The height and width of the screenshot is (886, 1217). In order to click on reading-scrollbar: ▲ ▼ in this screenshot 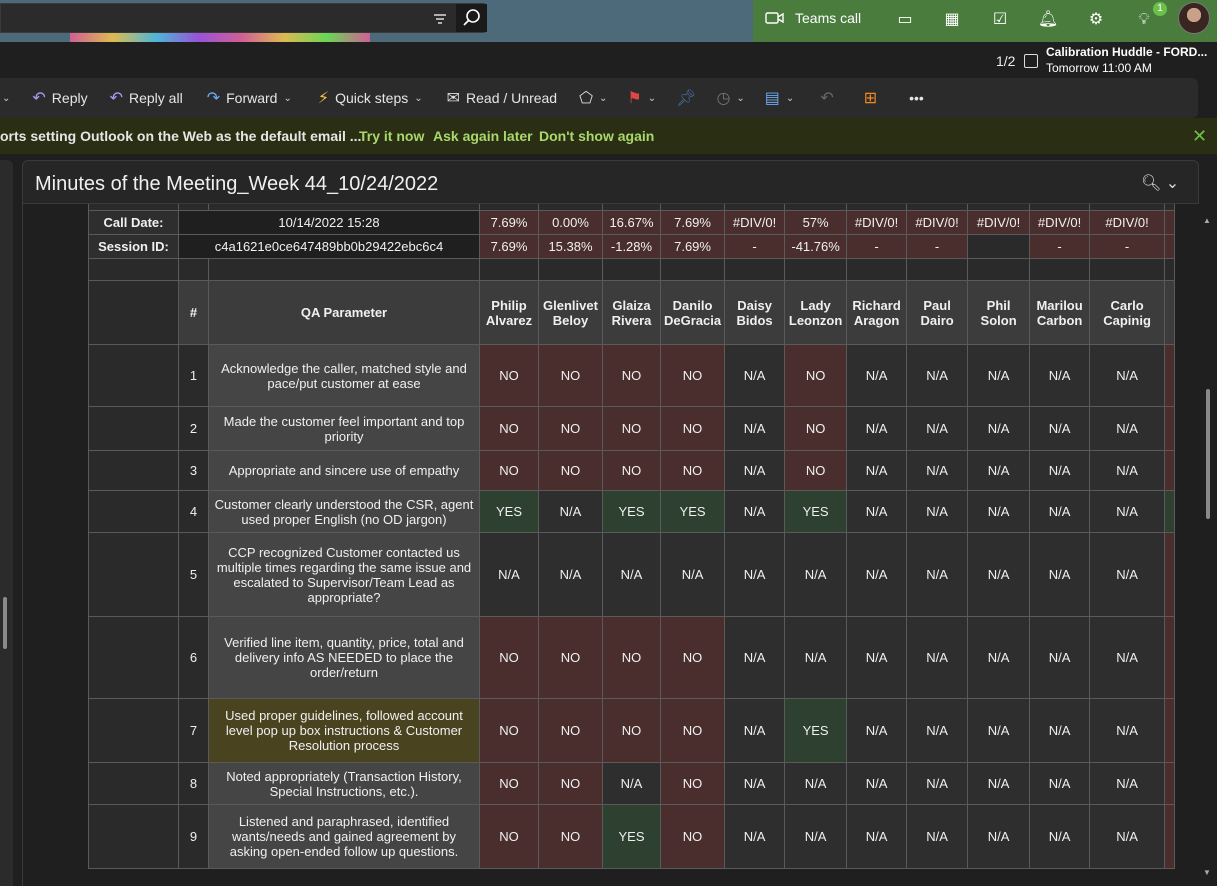, I will do `click(1208, 545)`.